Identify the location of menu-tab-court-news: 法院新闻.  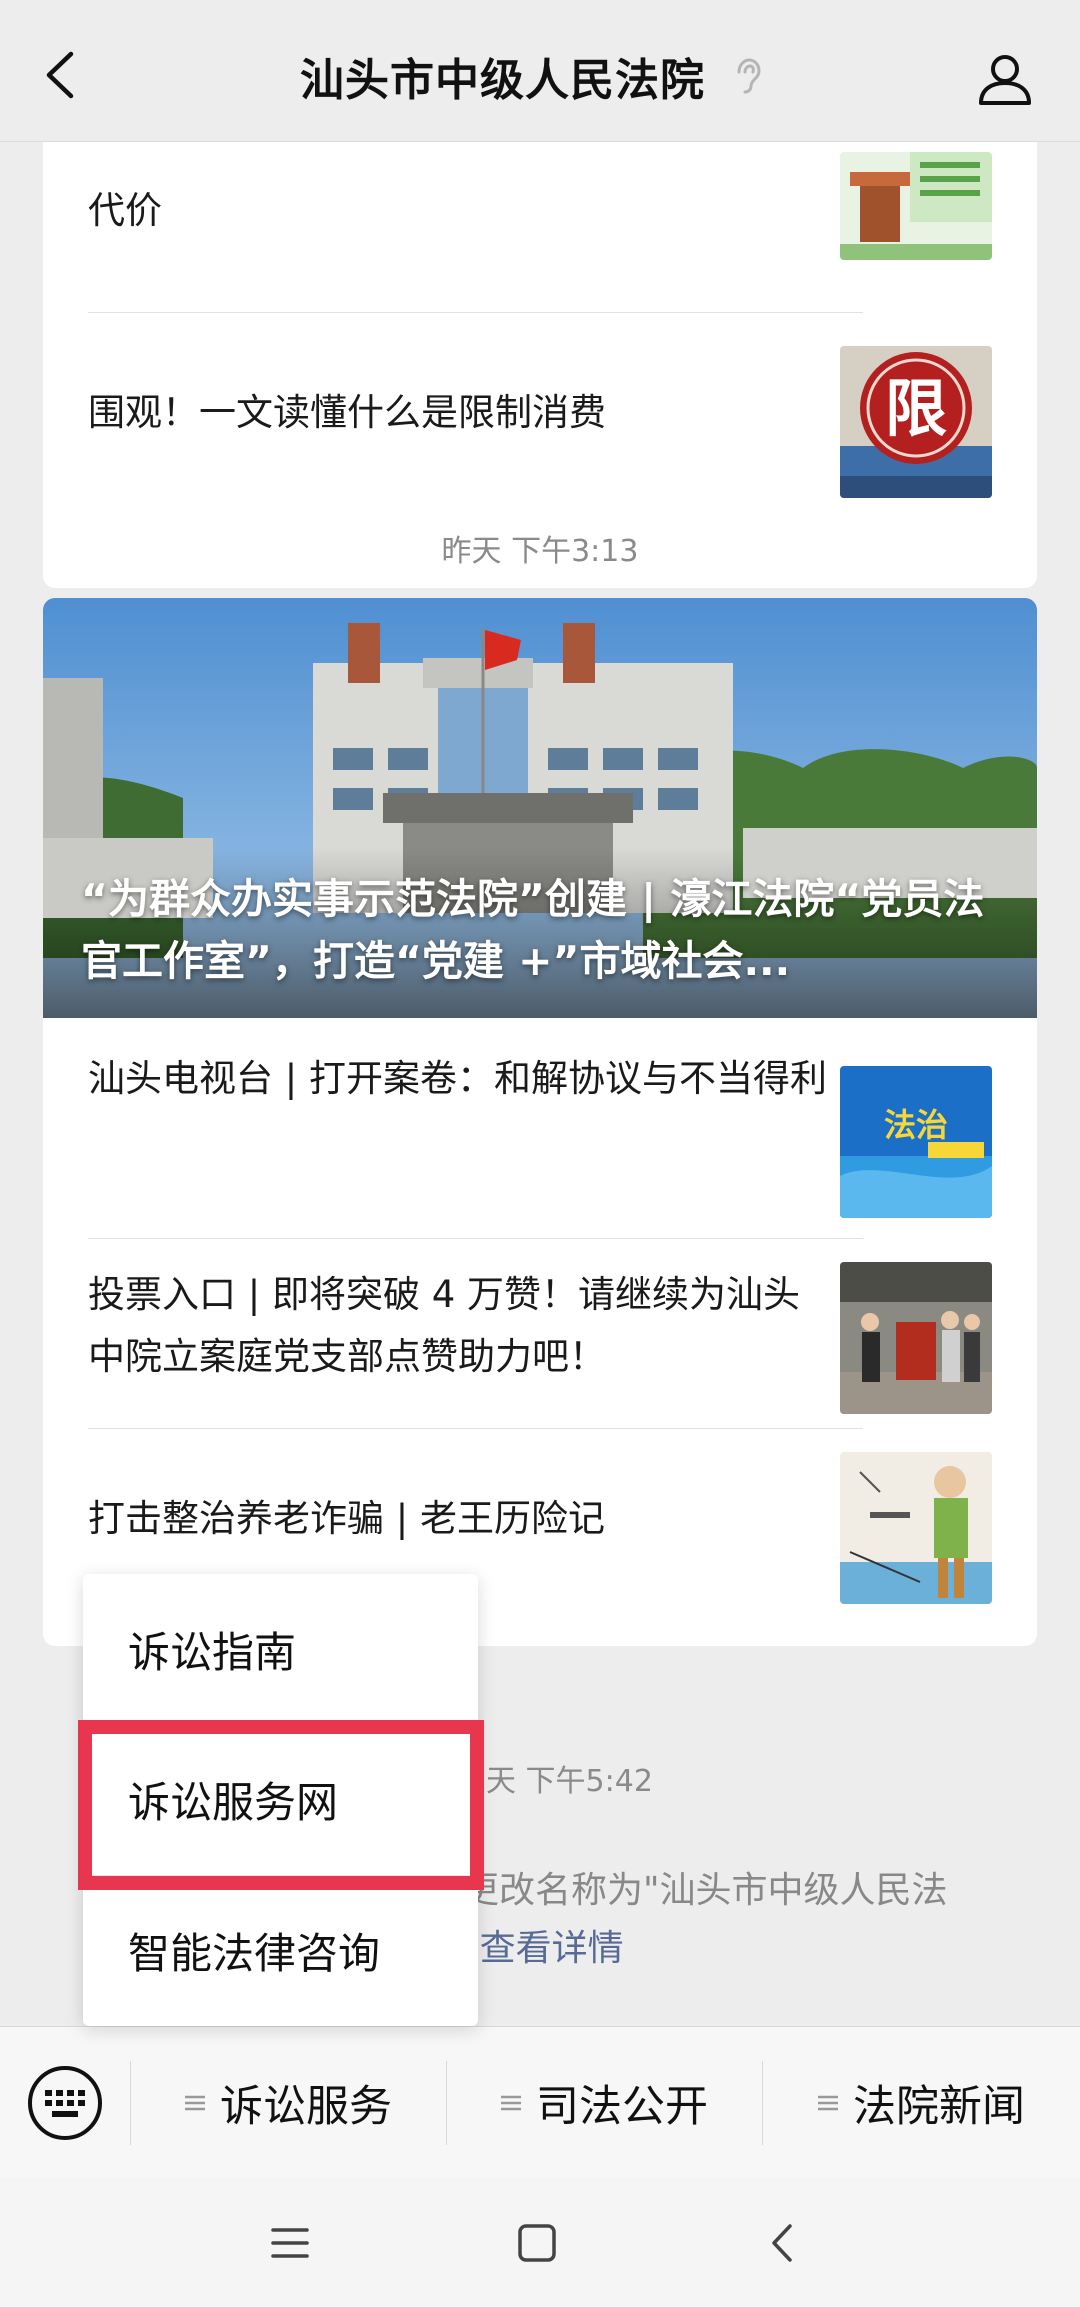
(921, 2103).